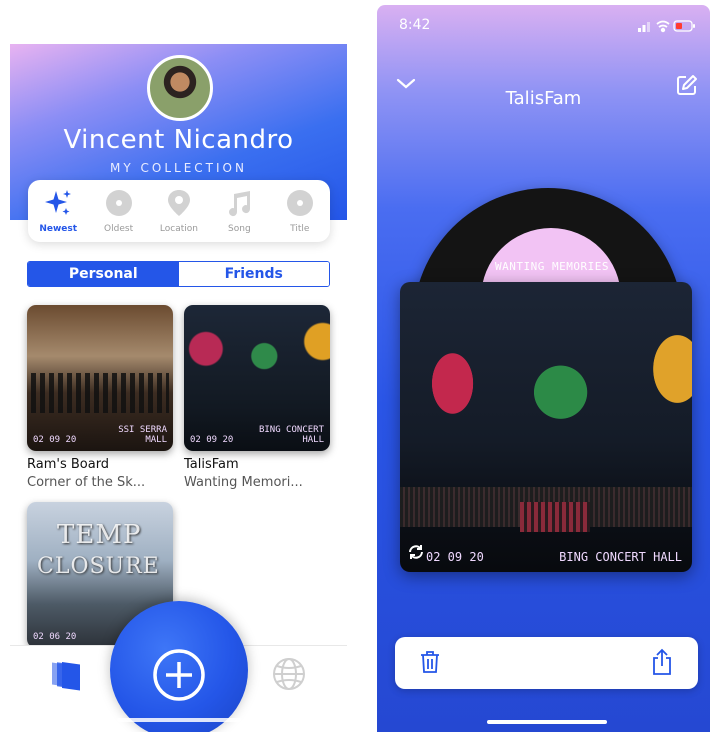 The height and width of the screenshot is (732, 710). I want to click on collection-subtitle: MY COLLECTION, so click(178, 168).